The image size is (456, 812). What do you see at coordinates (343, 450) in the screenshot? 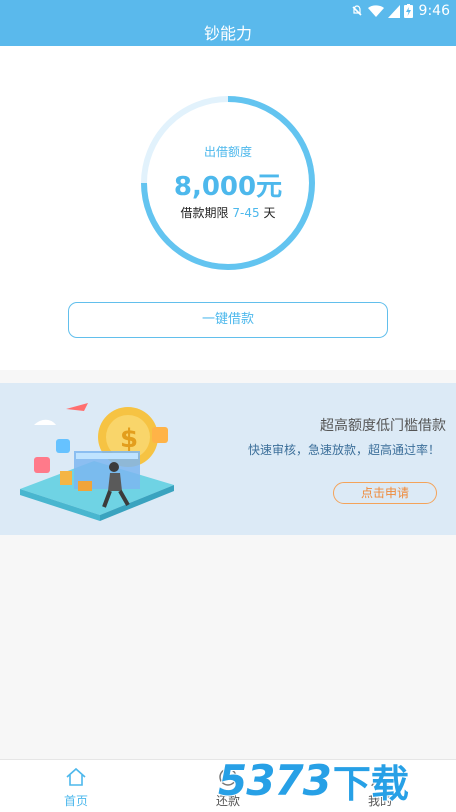
I see `banner-subtitle: 快速审核，急速放款，超高通过率！` at bounding box center [343, 450].